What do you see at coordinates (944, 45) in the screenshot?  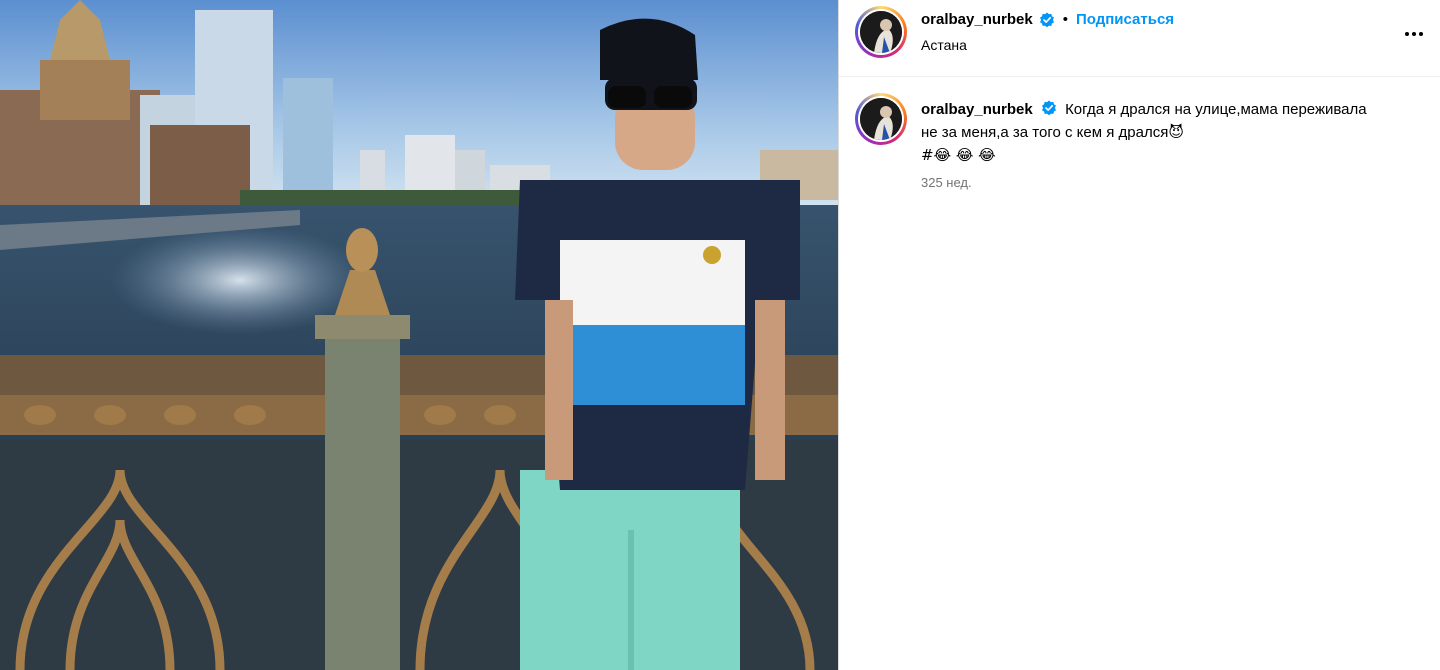 I see `post-location: Астана` at bounding box center [944, 45].